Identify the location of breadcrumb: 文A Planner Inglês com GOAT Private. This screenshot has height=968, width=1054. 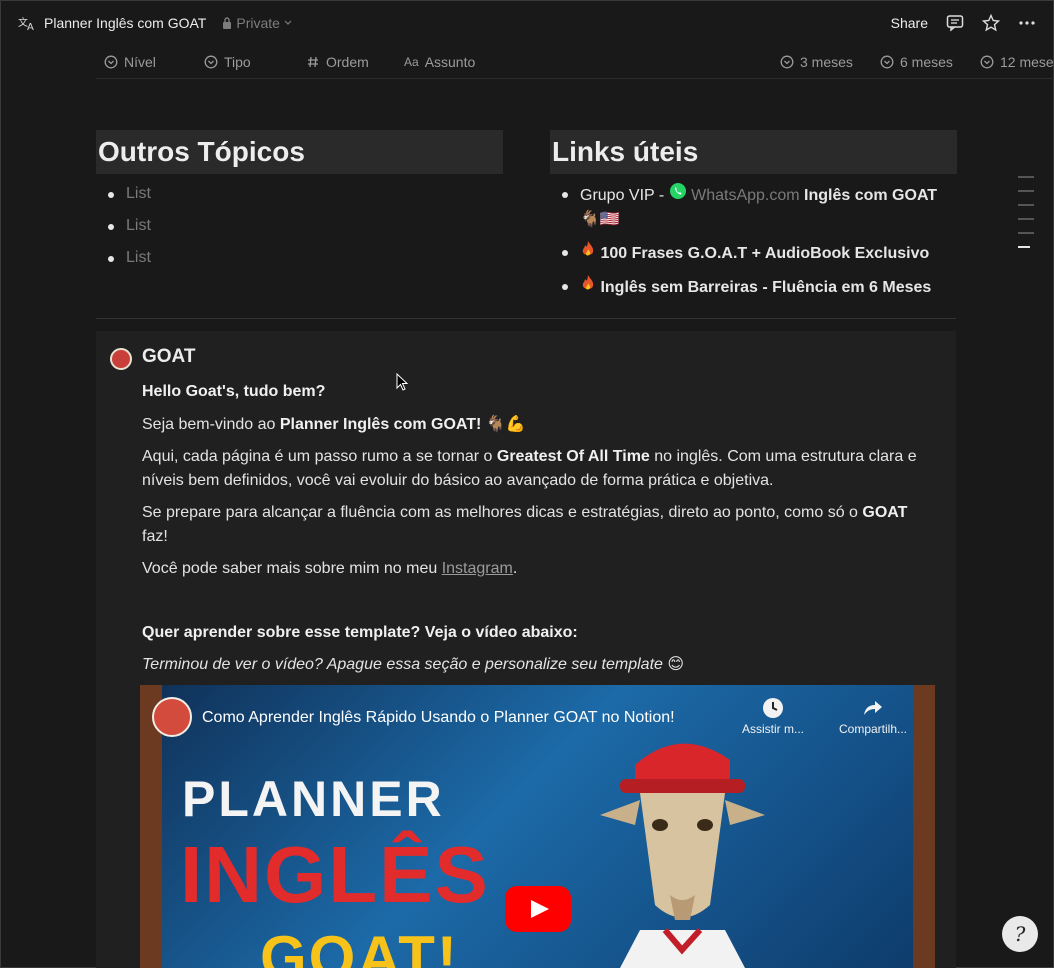
(155, 23).